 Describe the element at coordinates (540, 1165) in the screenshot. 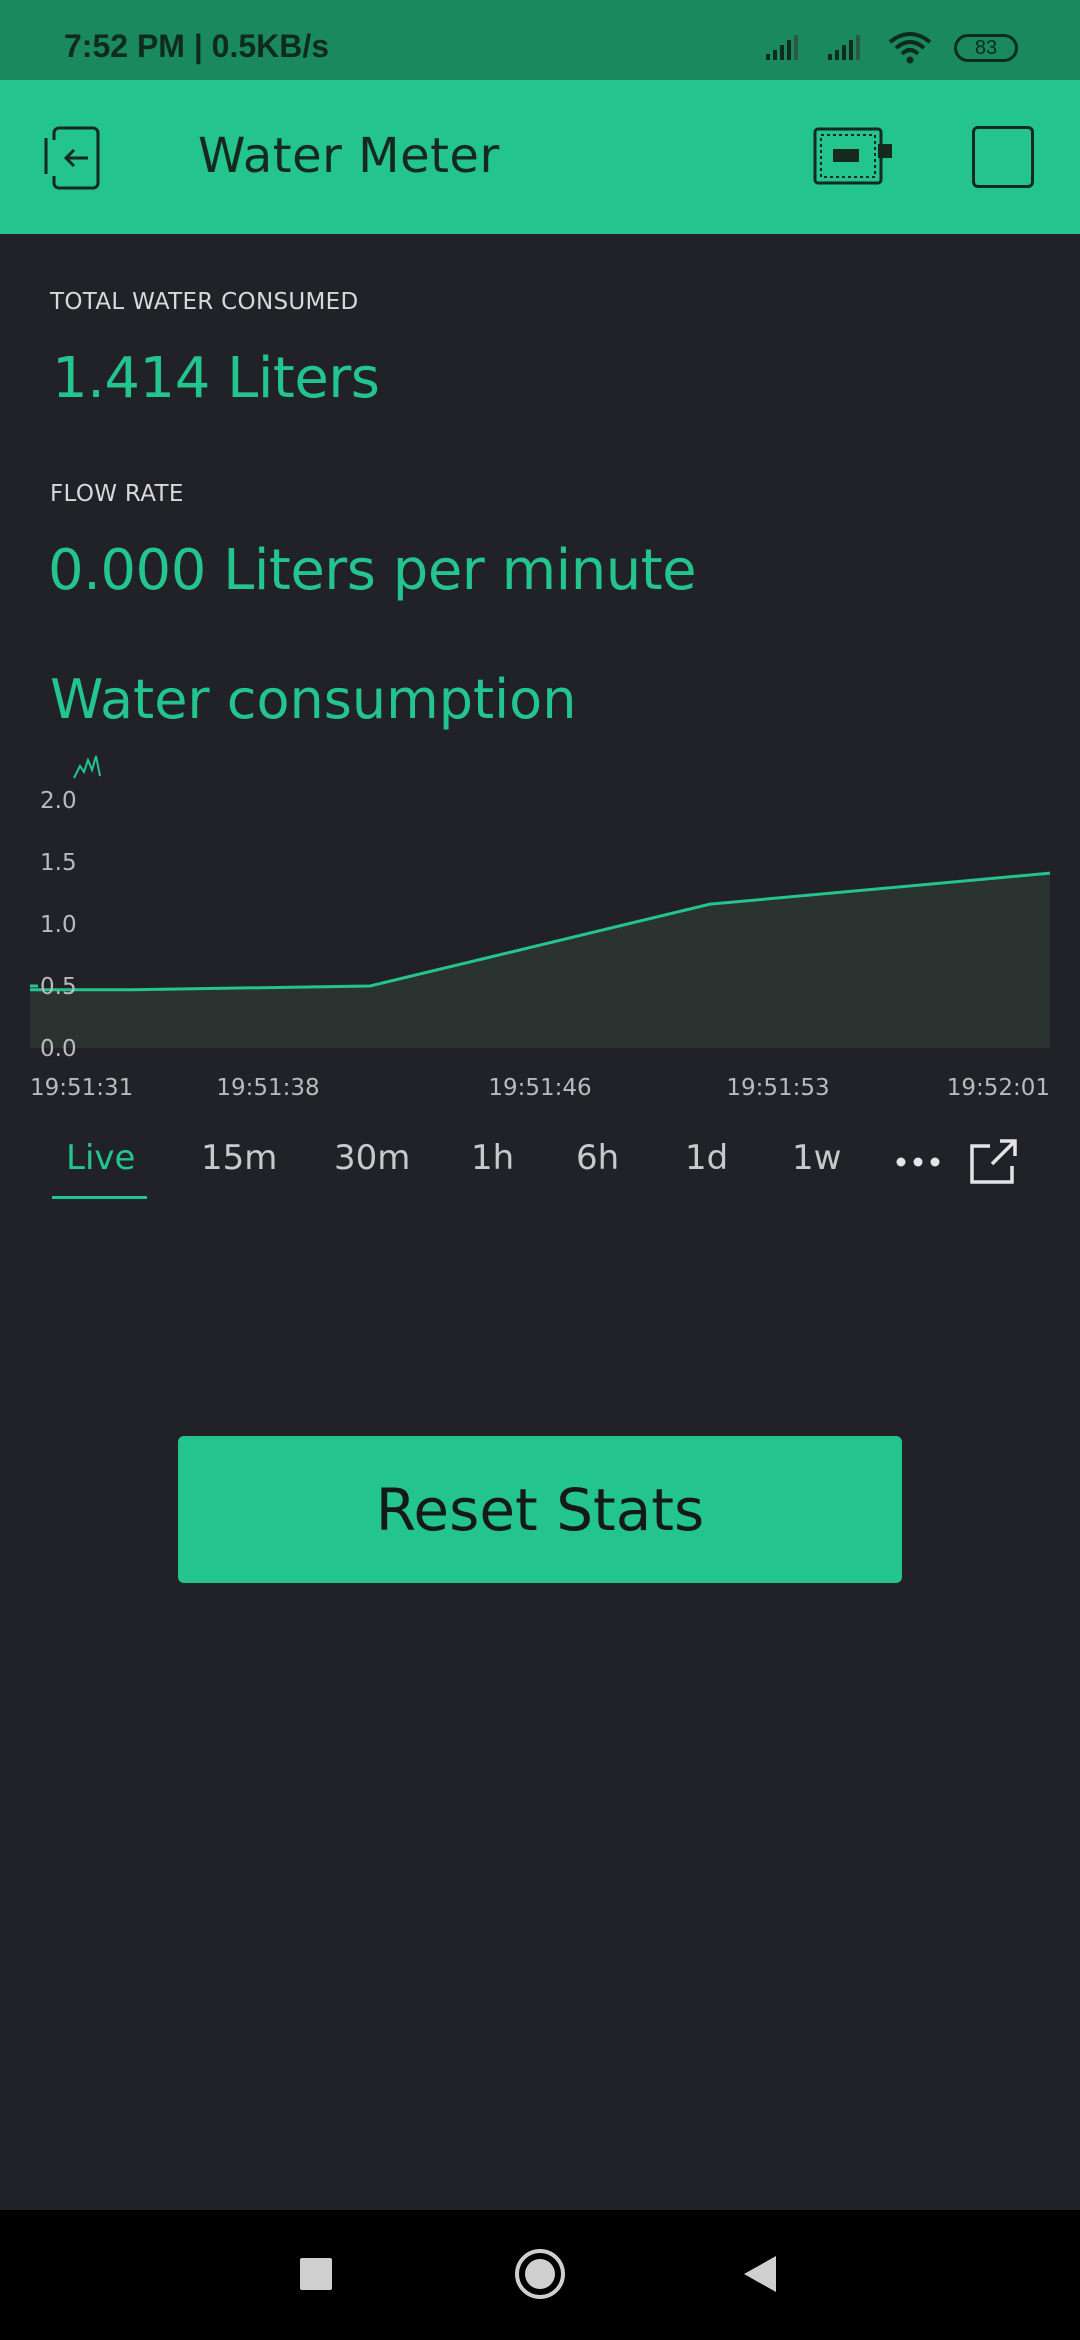

I see `time-range-tabs: Live 15m 30m 1h 6h 1d 1w` at that location.